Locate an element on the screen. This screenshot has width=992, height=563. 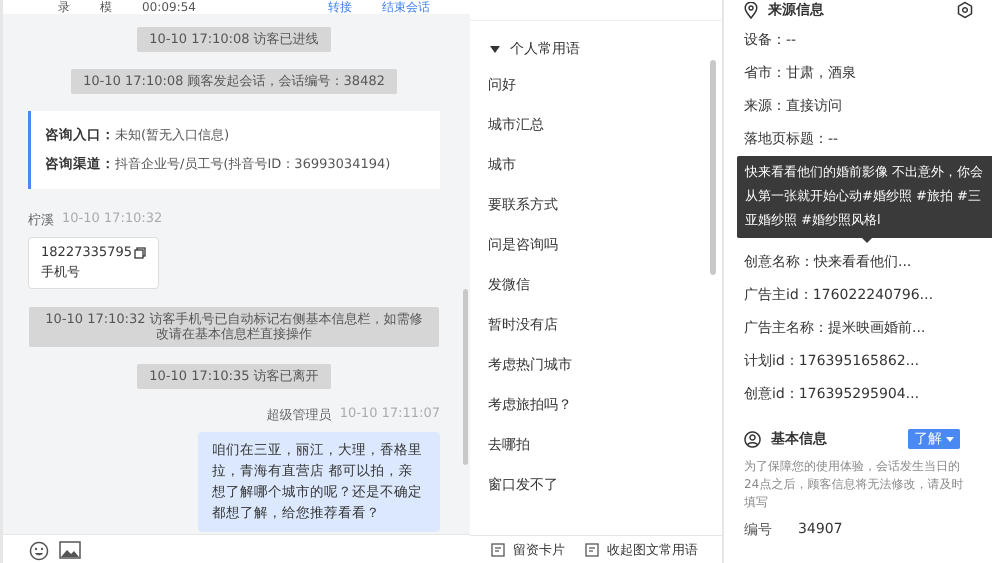
toolbar-button: 留资卡片 is located at coordinates (528, 549).